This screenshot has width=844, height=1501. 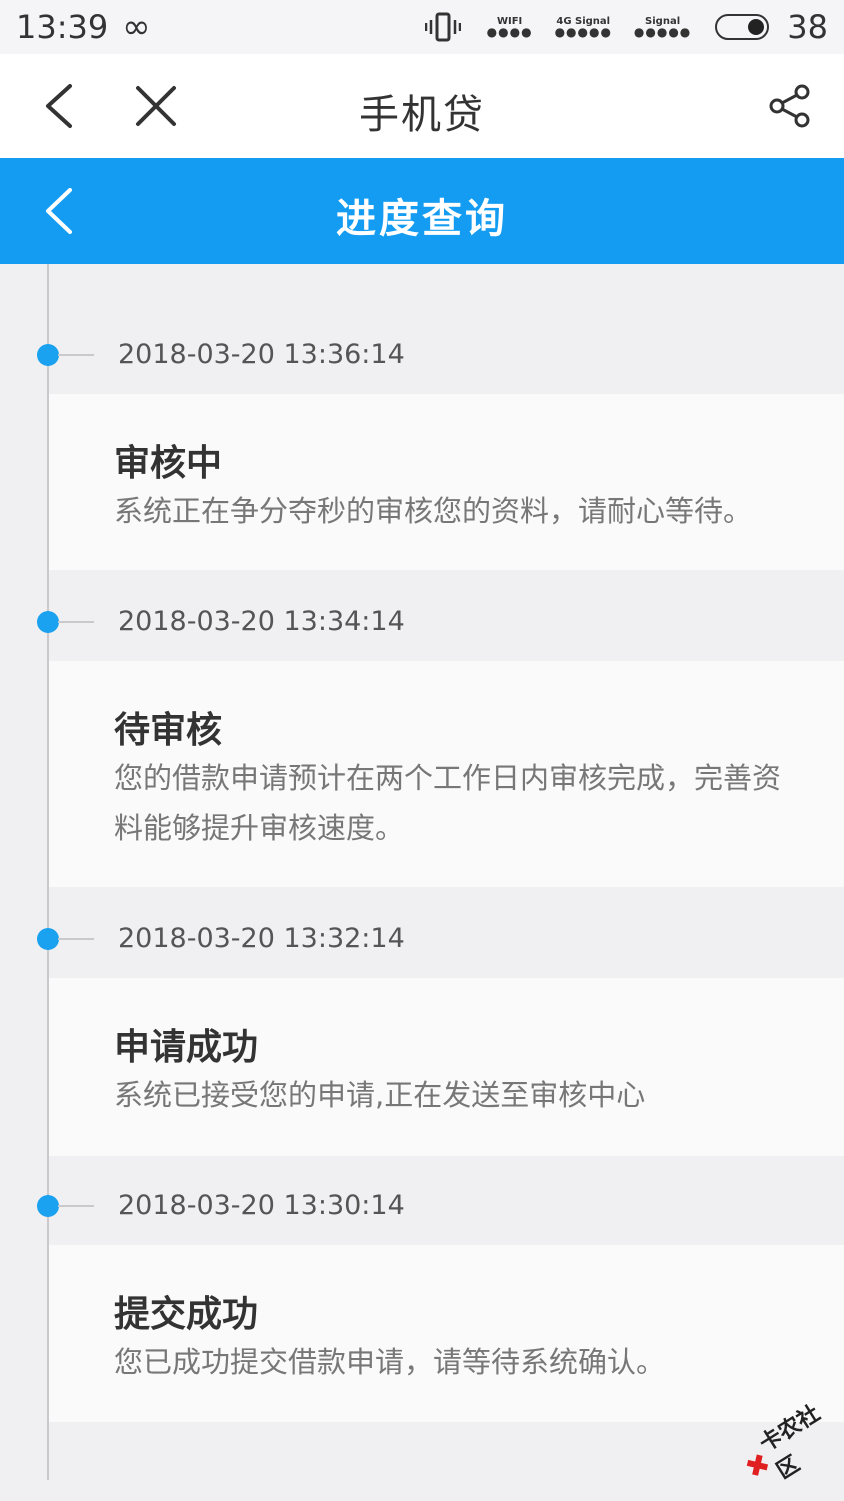 I want to click on signal-4g-indicator: 4G Signal ●●●●●, so click(x=583, y=28).